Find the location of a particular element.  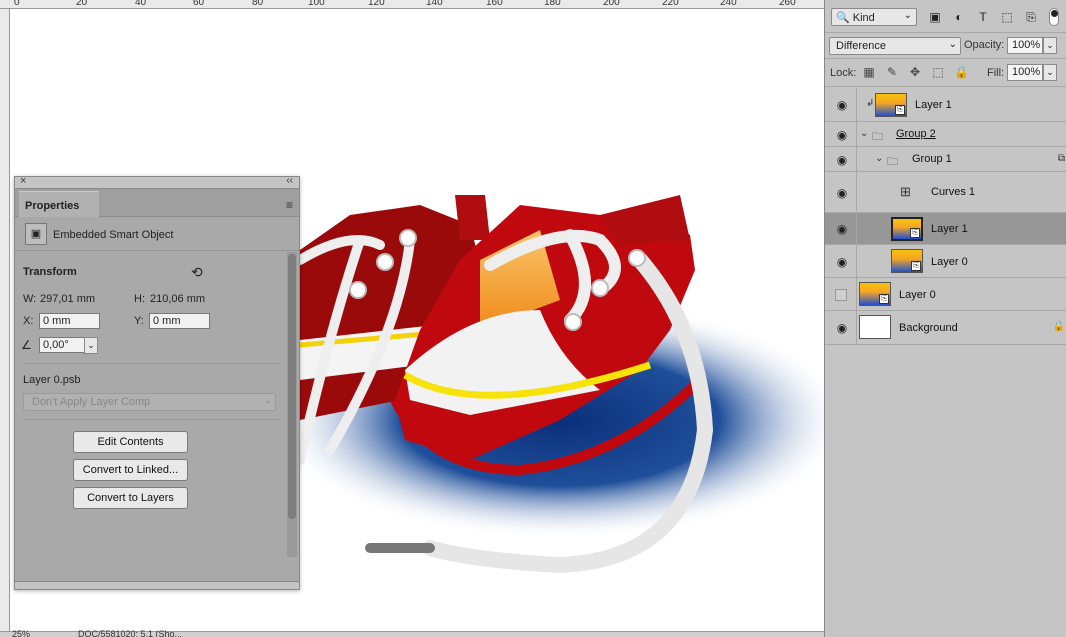

panel-titlebar: × ‹‹ is located at coordinates (157, 182).